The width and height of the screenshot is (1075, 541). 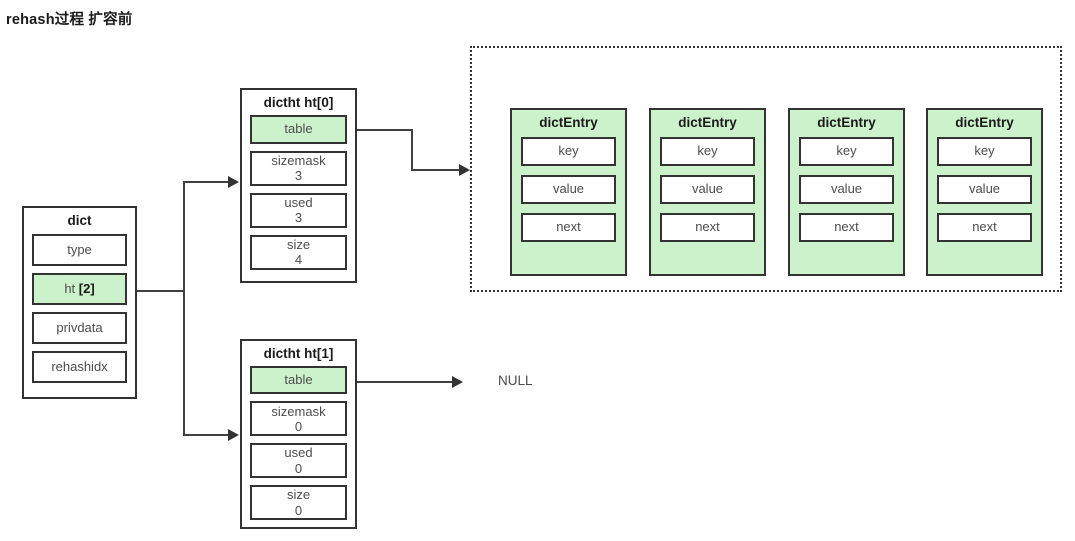 I want to click on dict-struct-title: dict, so click(x=79, y=220).